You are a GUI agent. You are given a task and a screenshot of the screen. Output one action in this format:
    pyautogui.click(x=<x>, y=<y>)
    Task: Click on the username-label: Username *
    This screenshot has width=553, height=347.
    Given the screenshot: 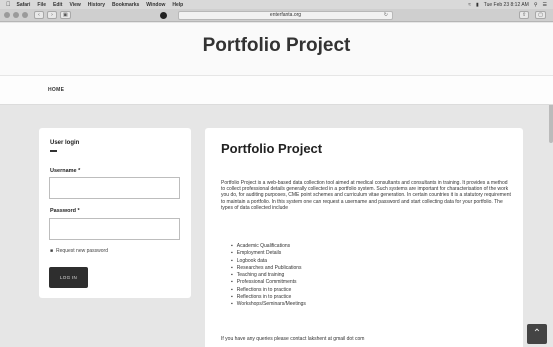 What is the action you would take?
    pyautogui.click(x=65, y=171)
    